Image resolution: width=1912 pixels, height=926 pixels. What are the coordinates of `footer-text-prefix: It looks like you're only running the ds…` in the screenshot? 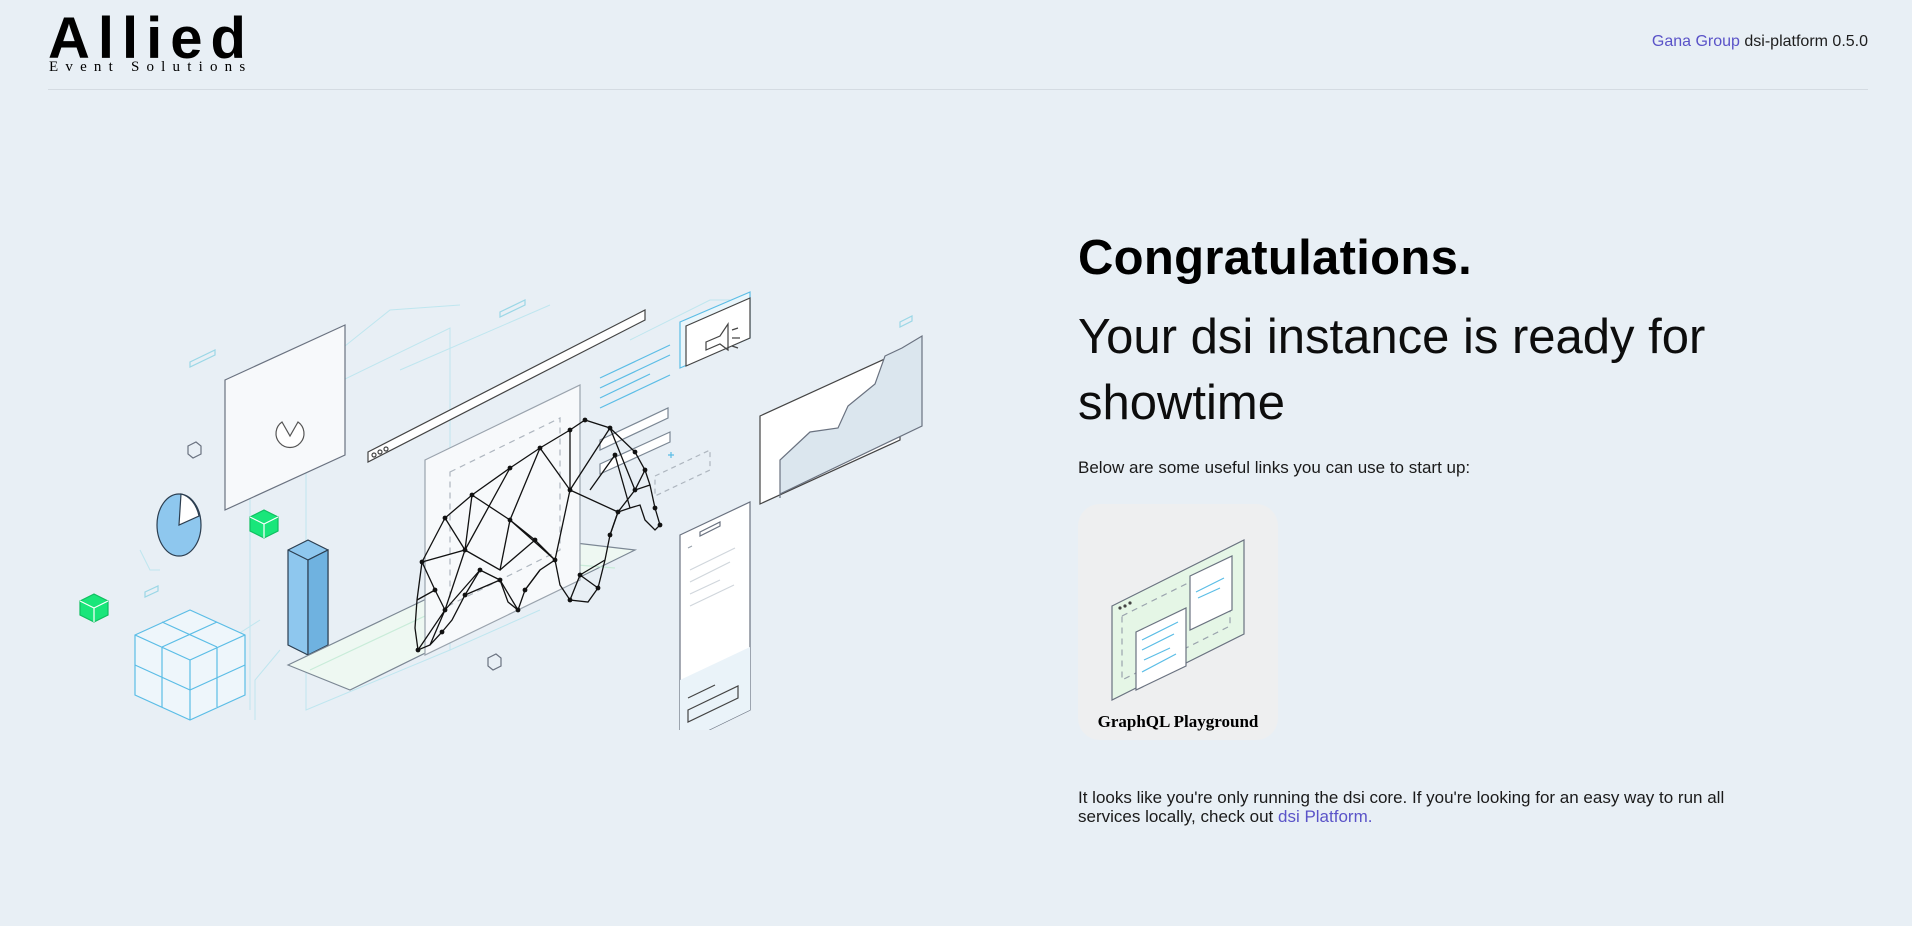 It's located at (1401, 807).